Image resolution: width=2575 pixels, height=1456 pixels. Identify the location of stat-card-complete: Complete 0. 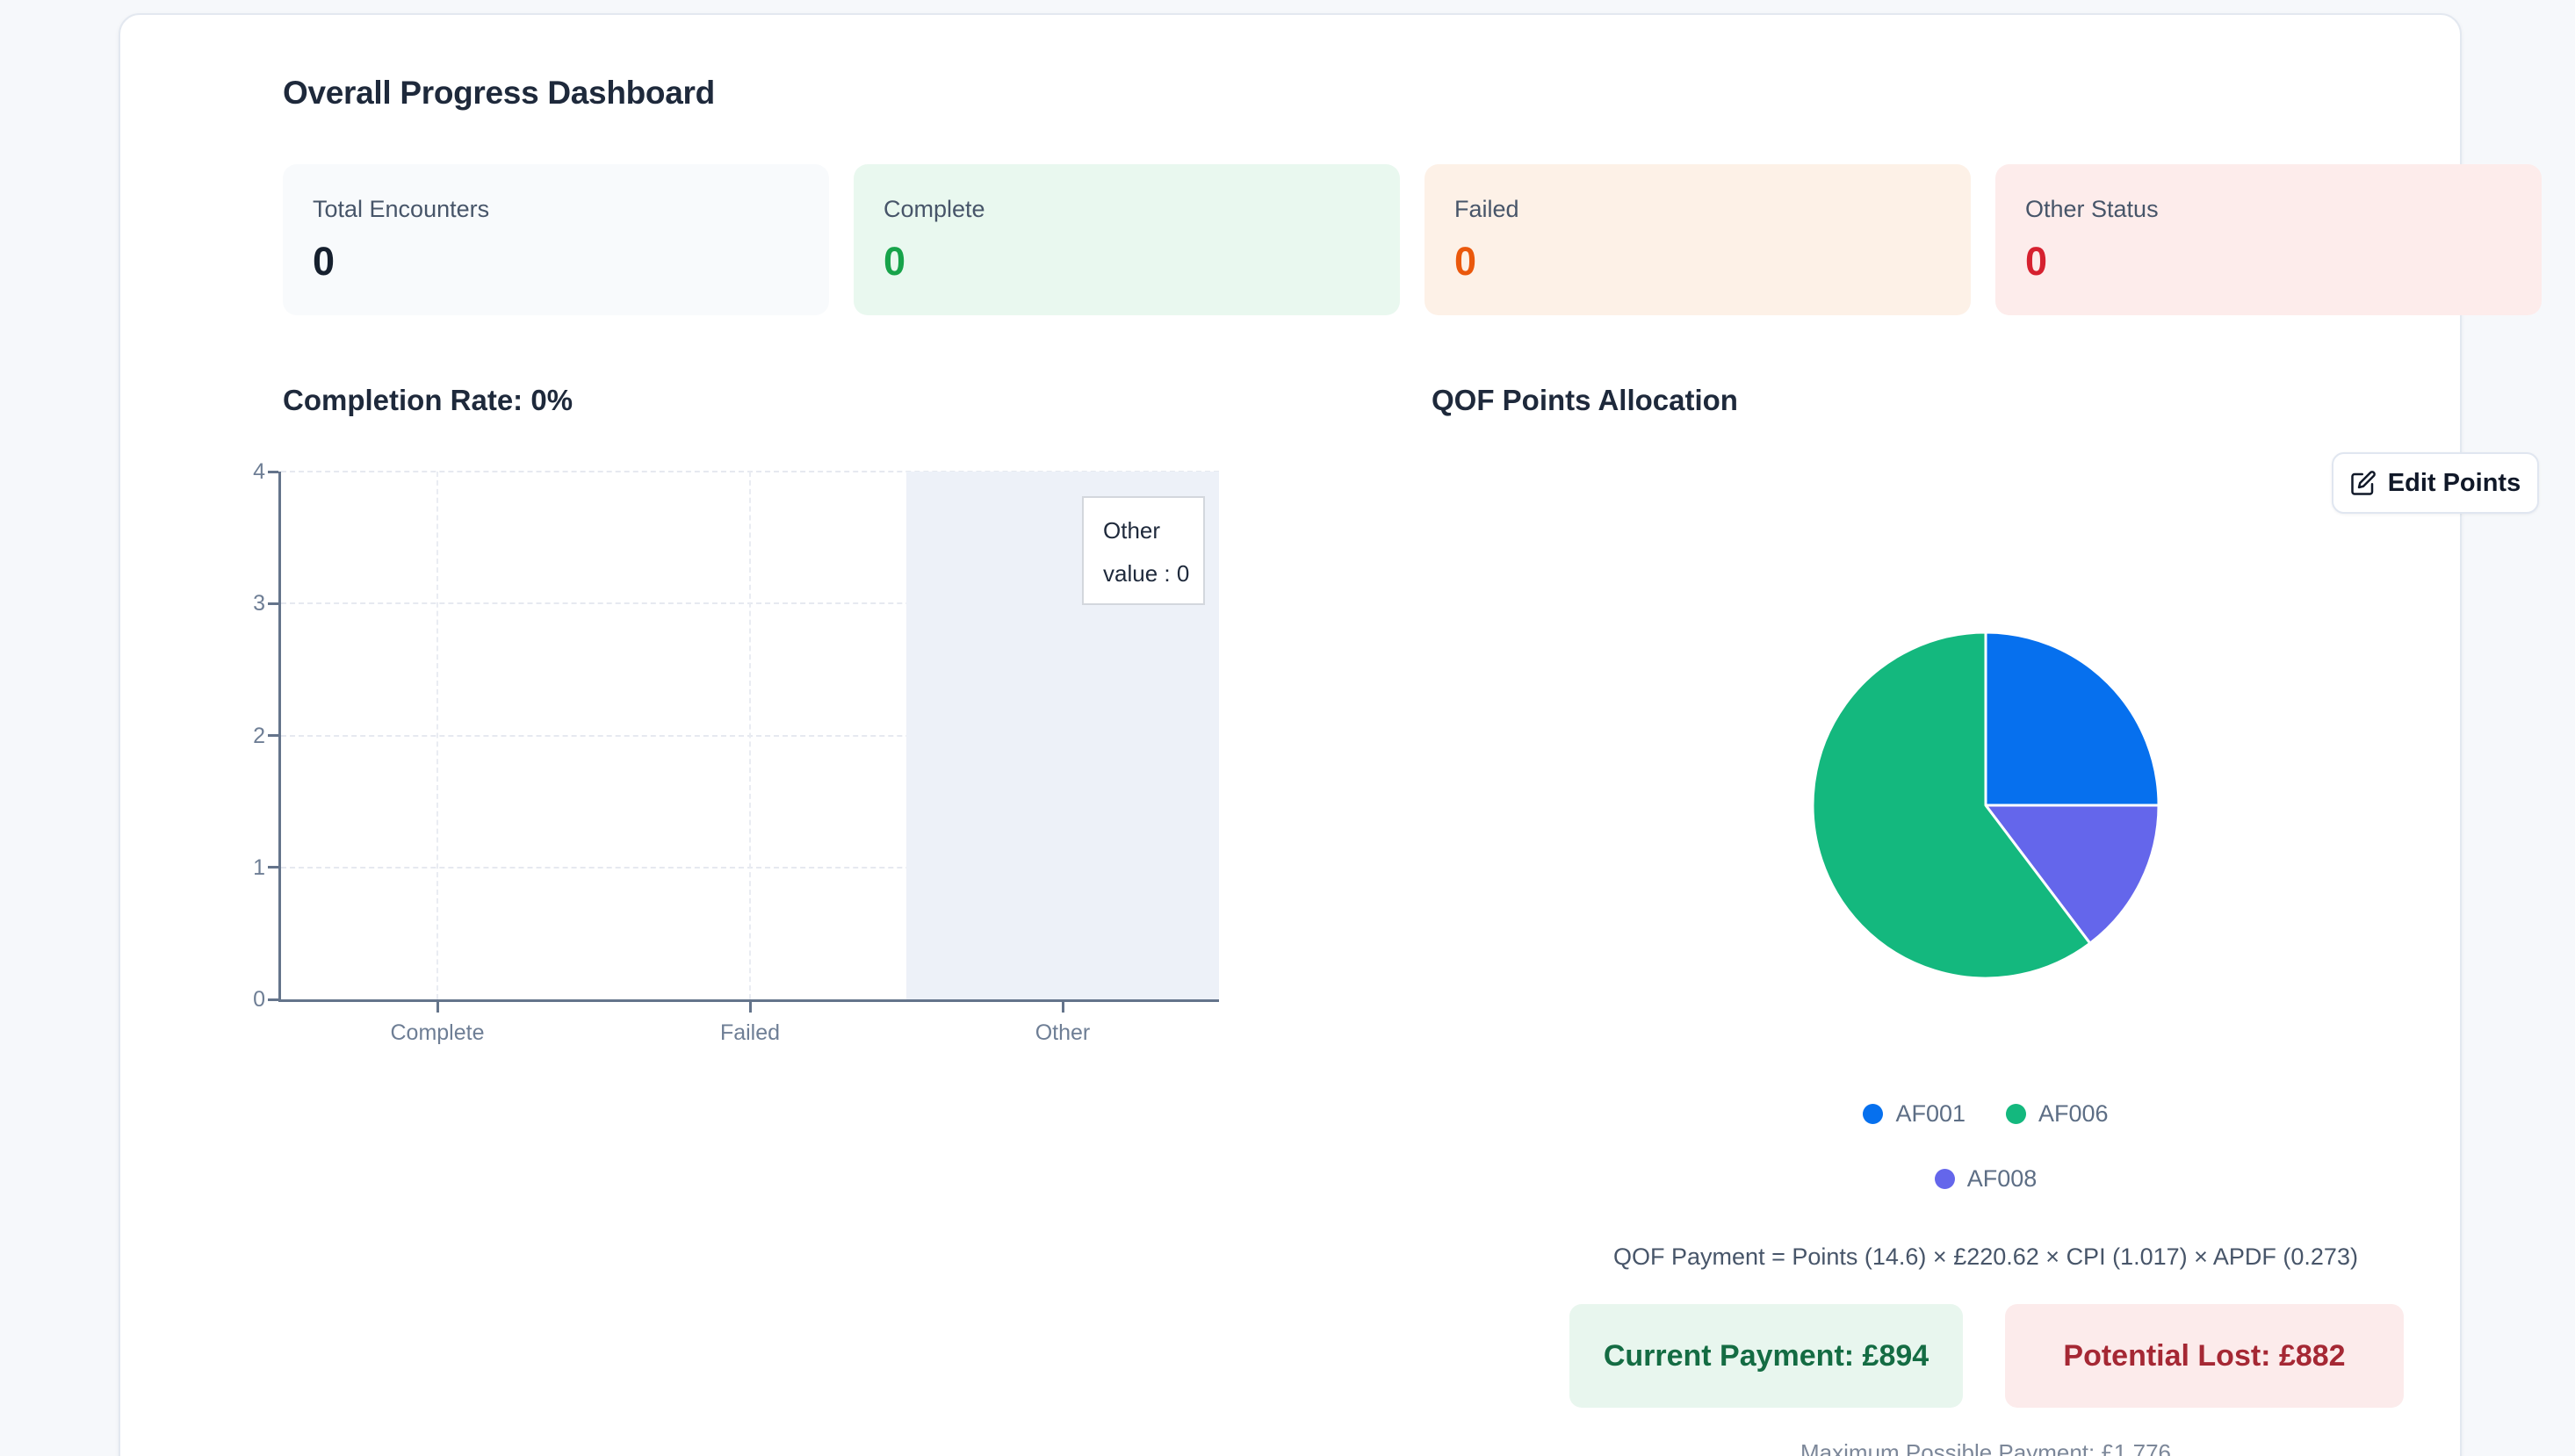
(1127, 239).